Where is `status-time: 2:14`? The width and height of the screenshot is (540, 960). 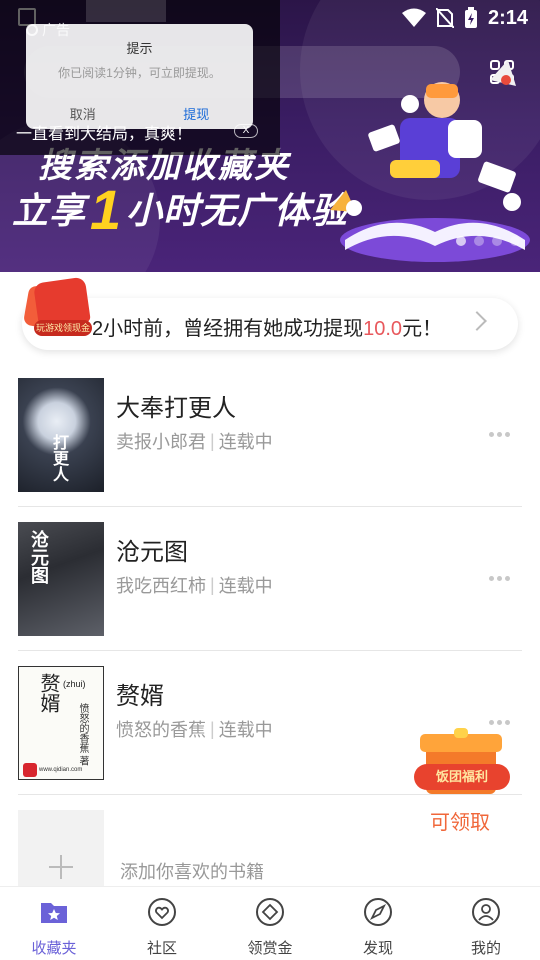
status-time: 2:14 is located at coordinates (507, 17).